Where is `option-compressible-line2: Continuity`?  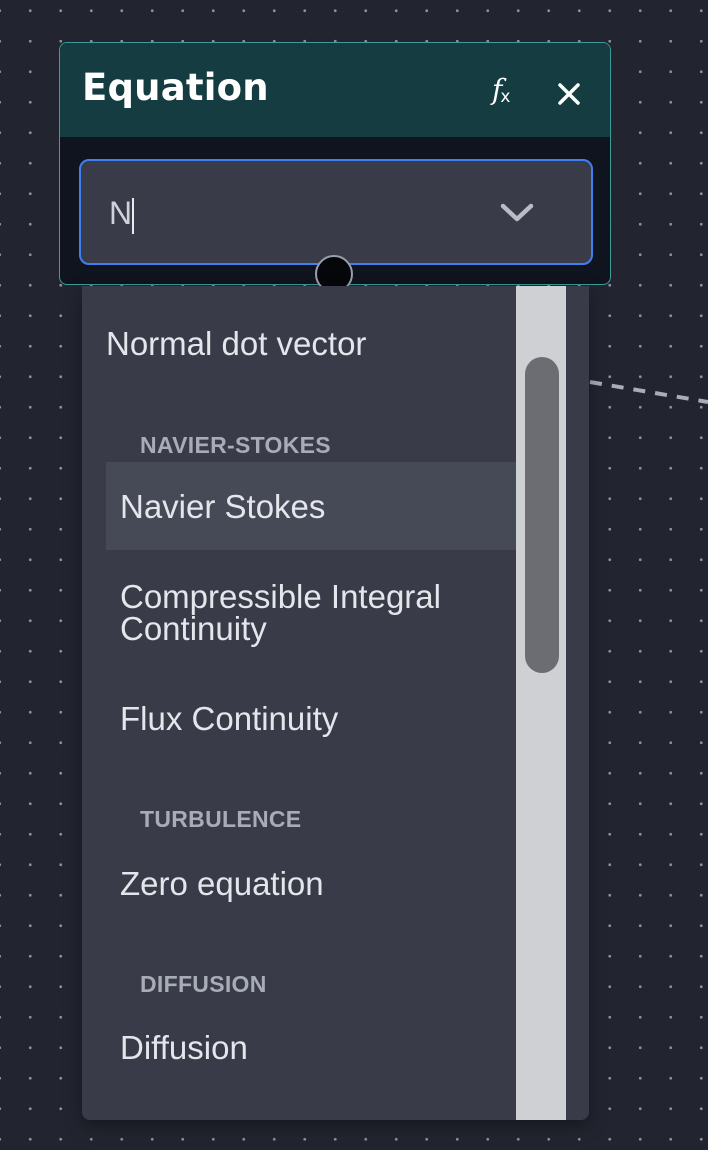 option-compressible-line2: Continuity is located at coordinates (193, 628).